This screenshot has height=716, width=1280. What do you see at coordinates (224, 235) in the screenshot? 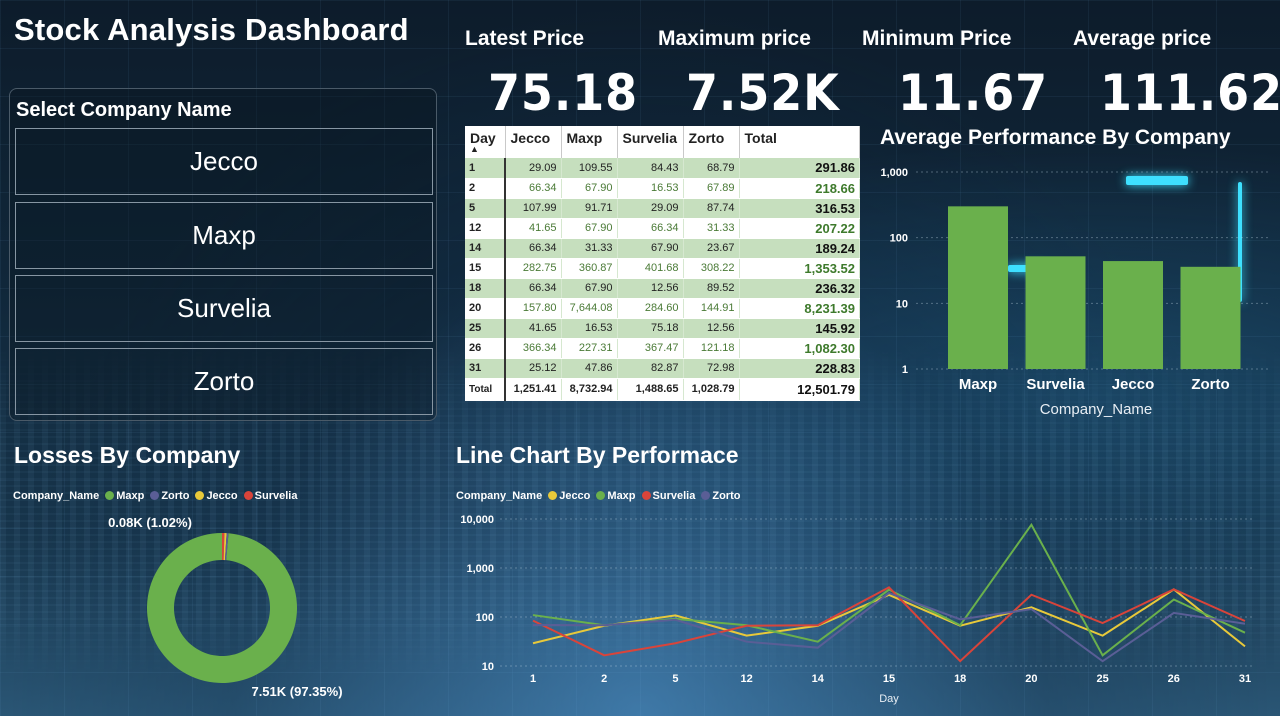
I see `slicer-item-maxp: Maxp` at bounding box center [224, 235].